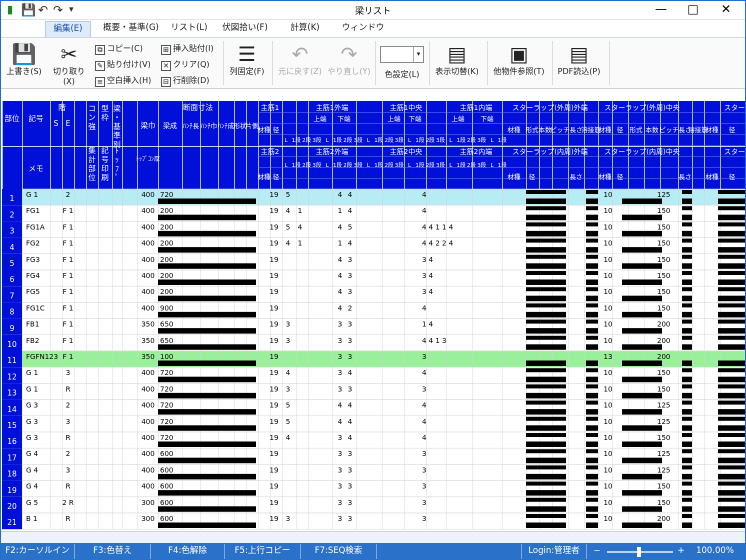 The image size is (746, 560). Describe the element at coordinates (288, 211) in the screenshot. I see `cell-rebar-1: 4` at that location.